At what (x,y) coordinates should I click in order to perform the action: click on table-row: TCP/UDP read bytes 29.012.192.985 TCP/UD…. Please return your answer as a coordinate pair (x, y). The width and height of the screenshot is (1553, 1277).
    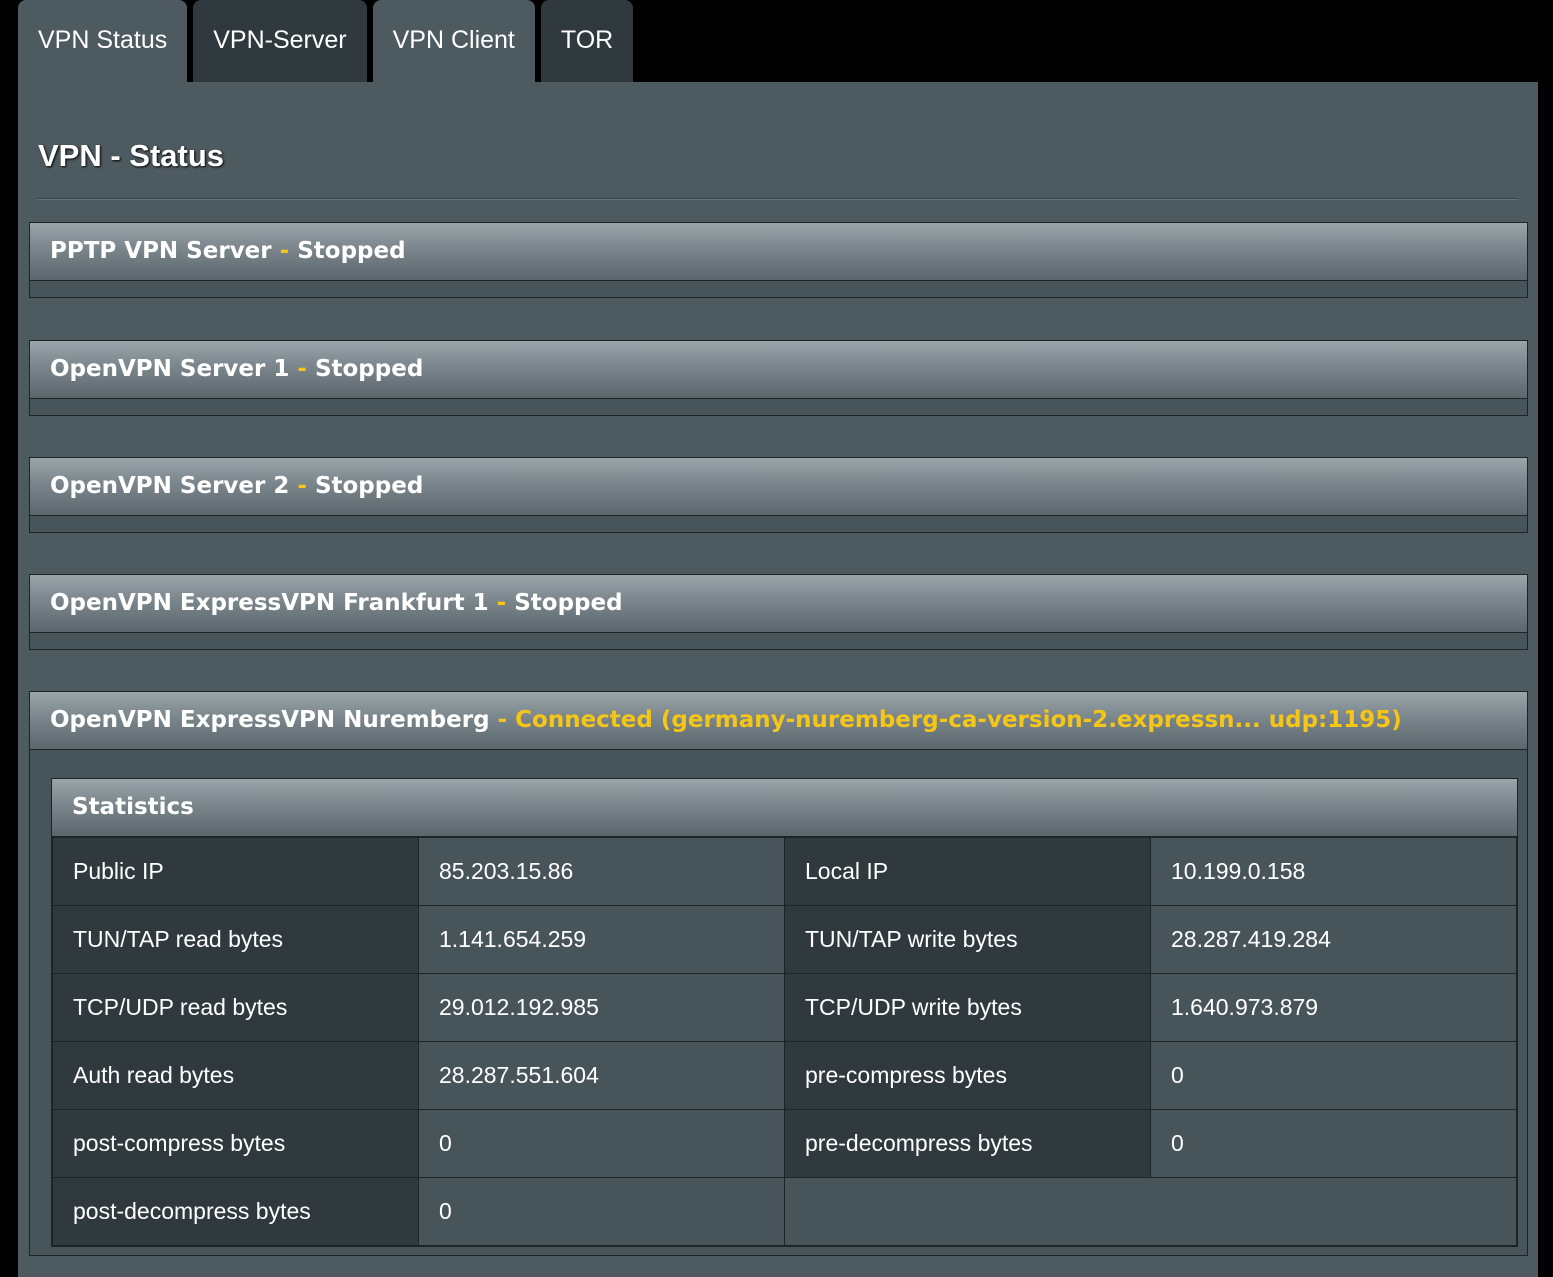
    Looking at the image, I should click on (784, 1007).